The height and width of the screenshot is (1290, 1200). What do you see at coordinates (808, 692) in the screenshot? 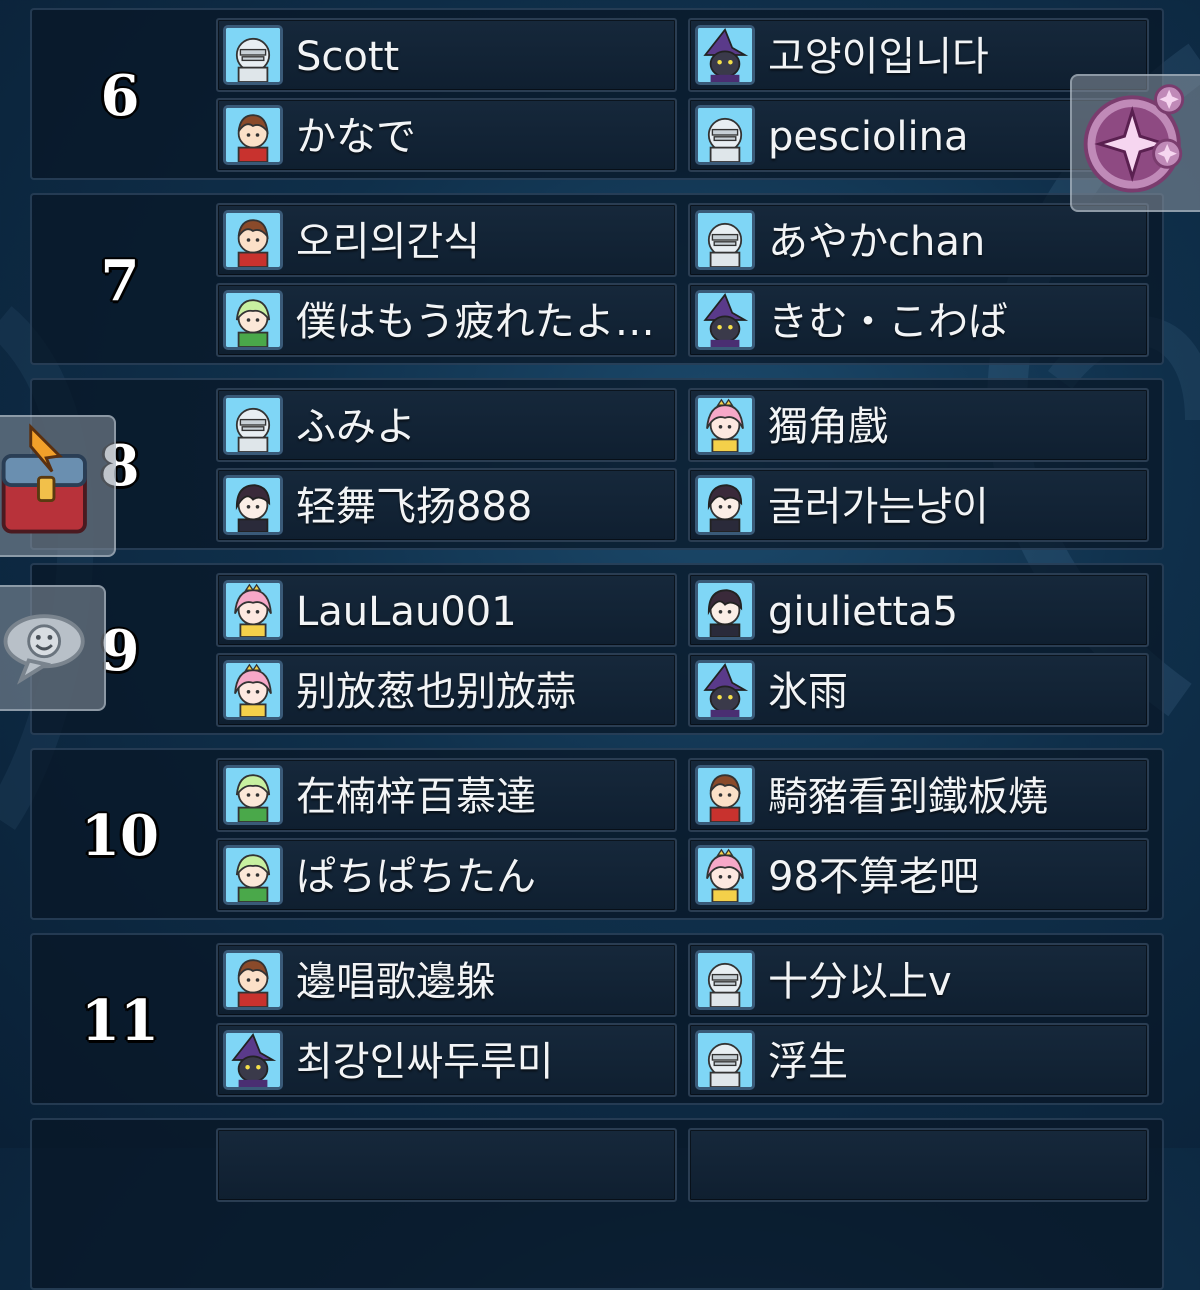
I see `player-name: 氷雨` at bounding box center [808, 692].